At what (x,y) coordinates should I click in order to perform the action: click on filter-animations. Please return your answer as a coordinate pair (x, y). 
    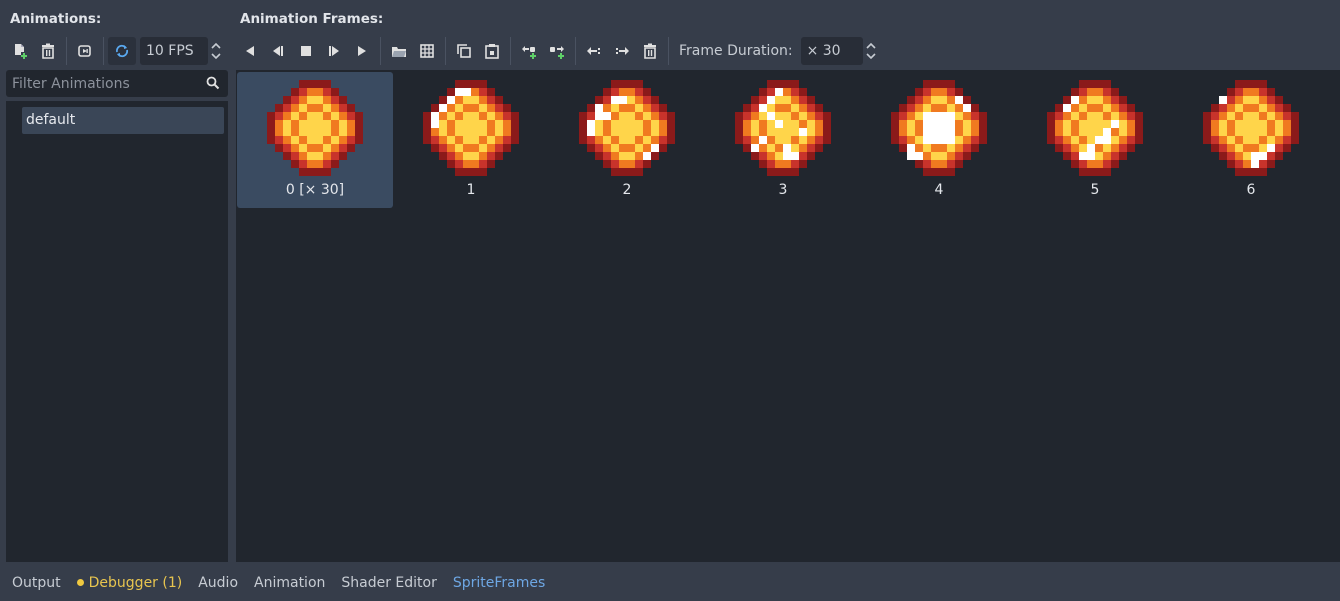
    Looking at the image, I should click on (117, 83).